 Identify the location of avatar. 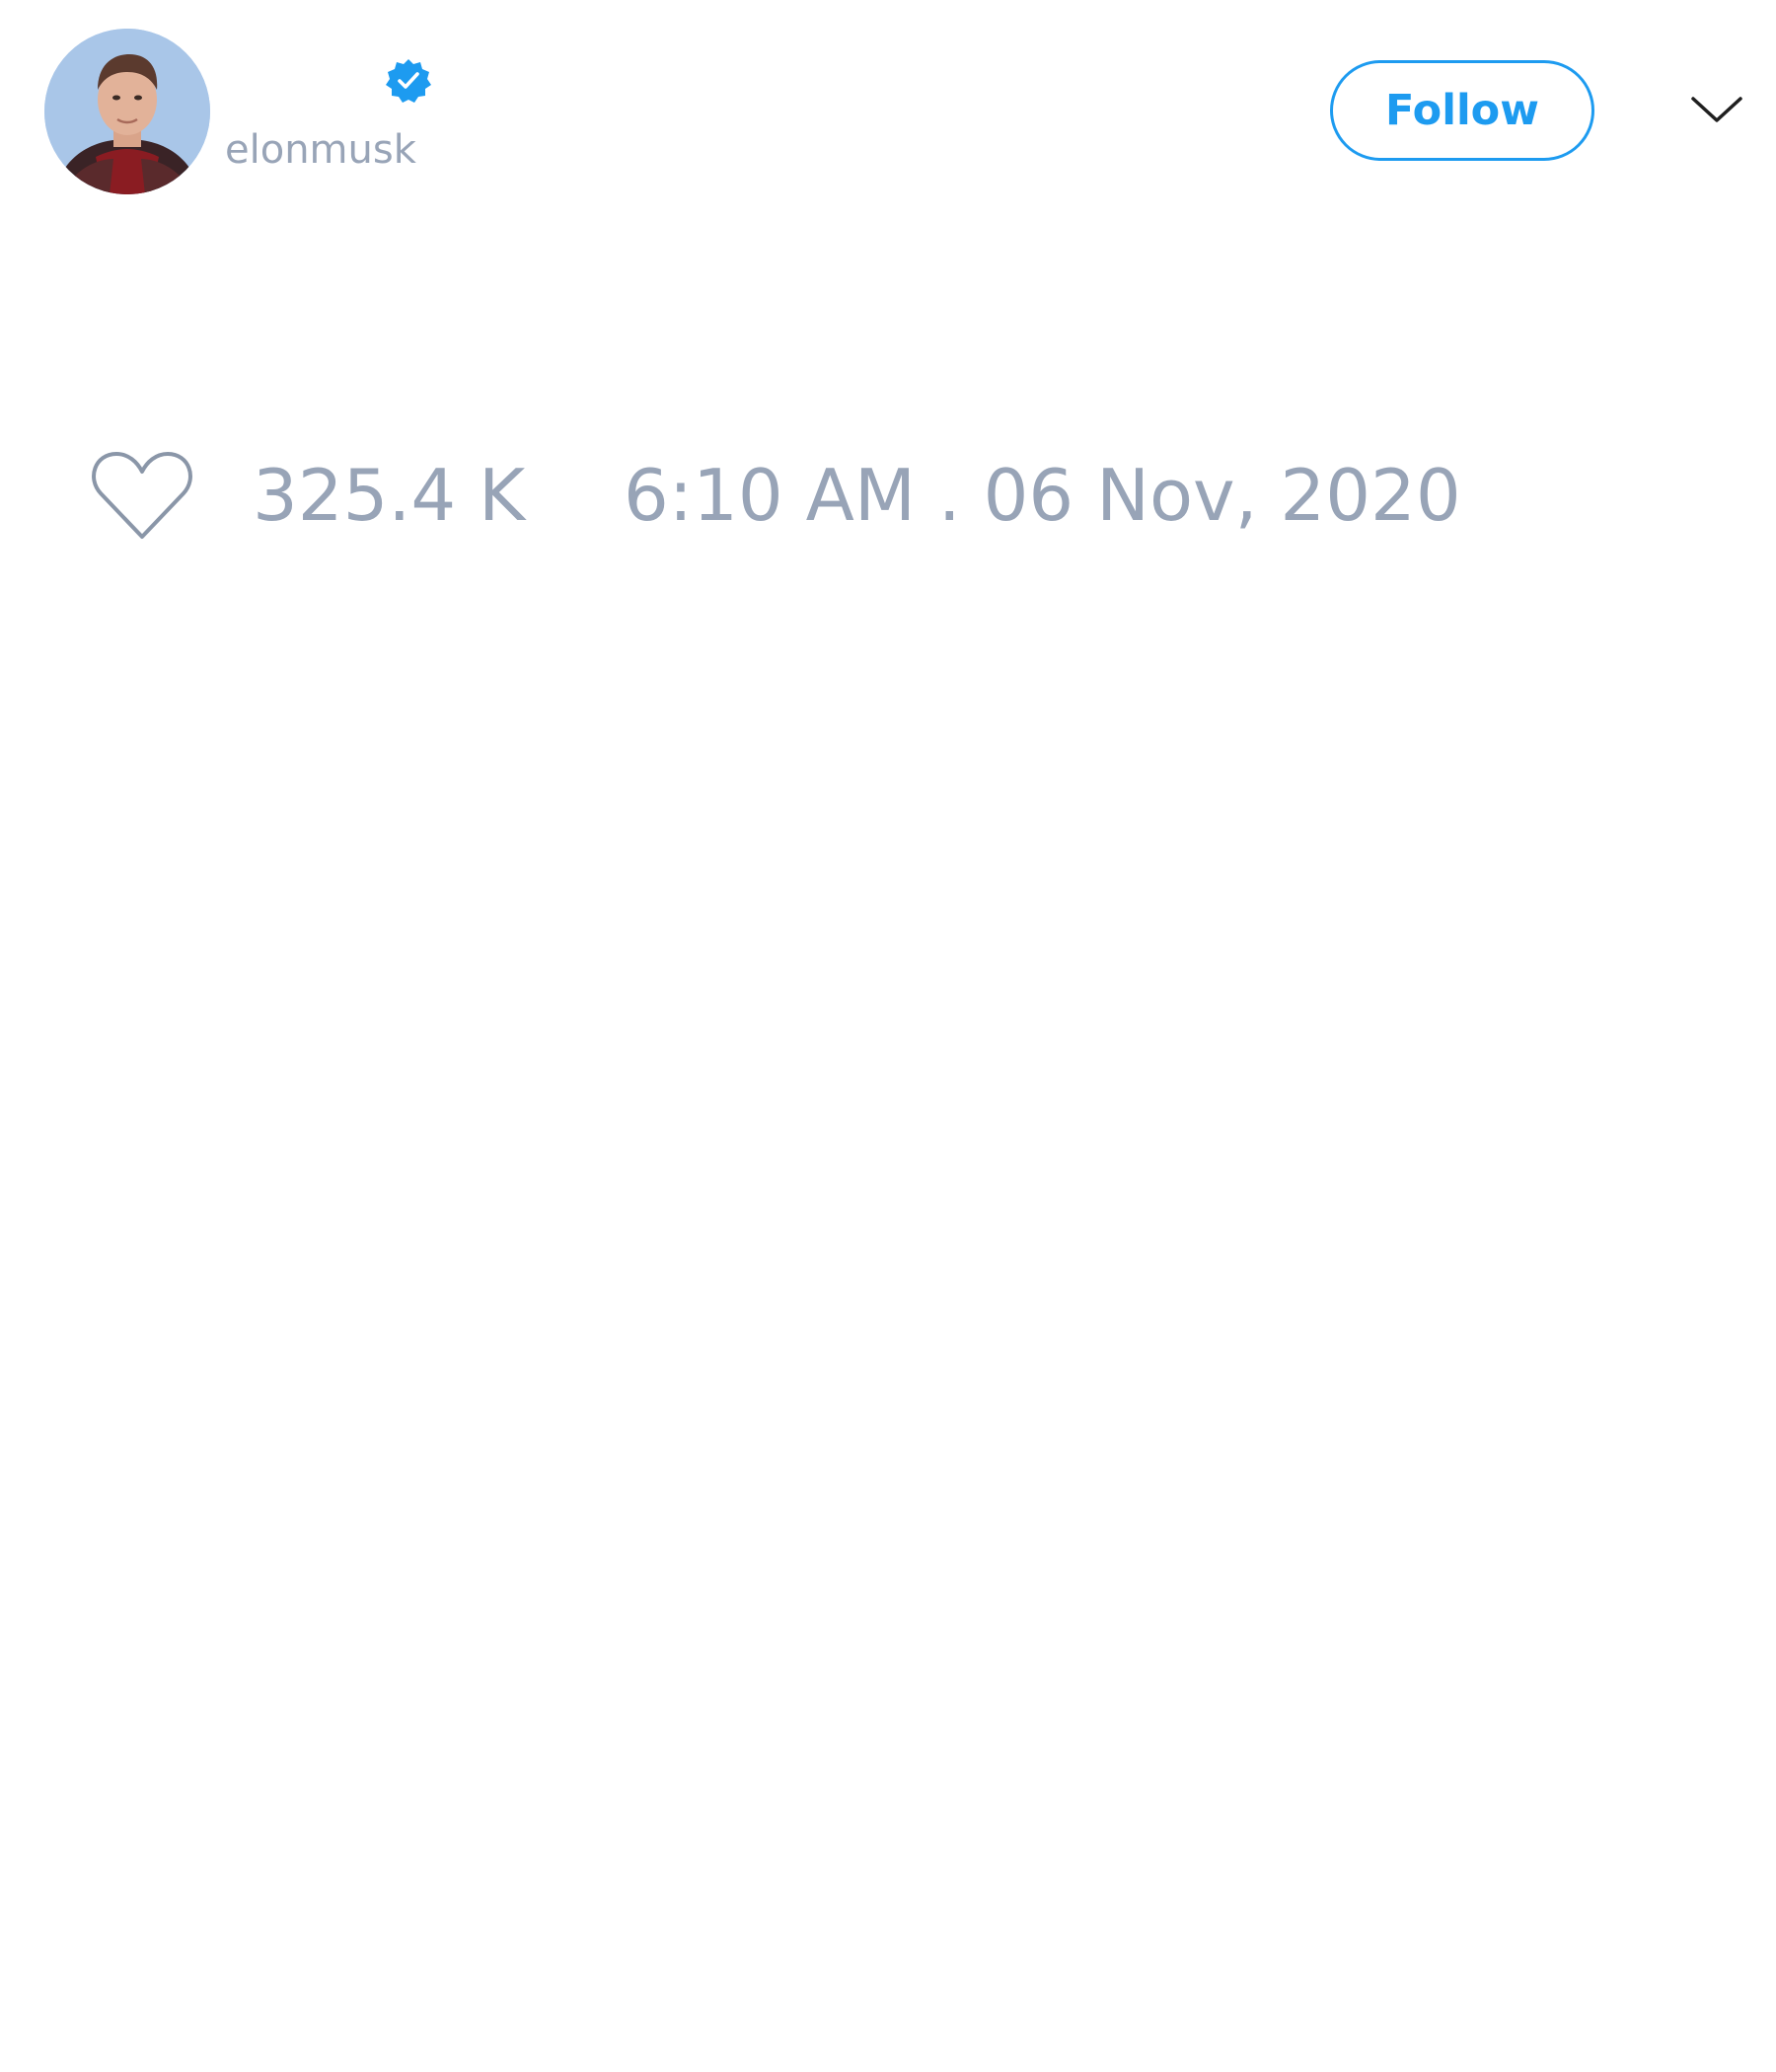
(127, 112).